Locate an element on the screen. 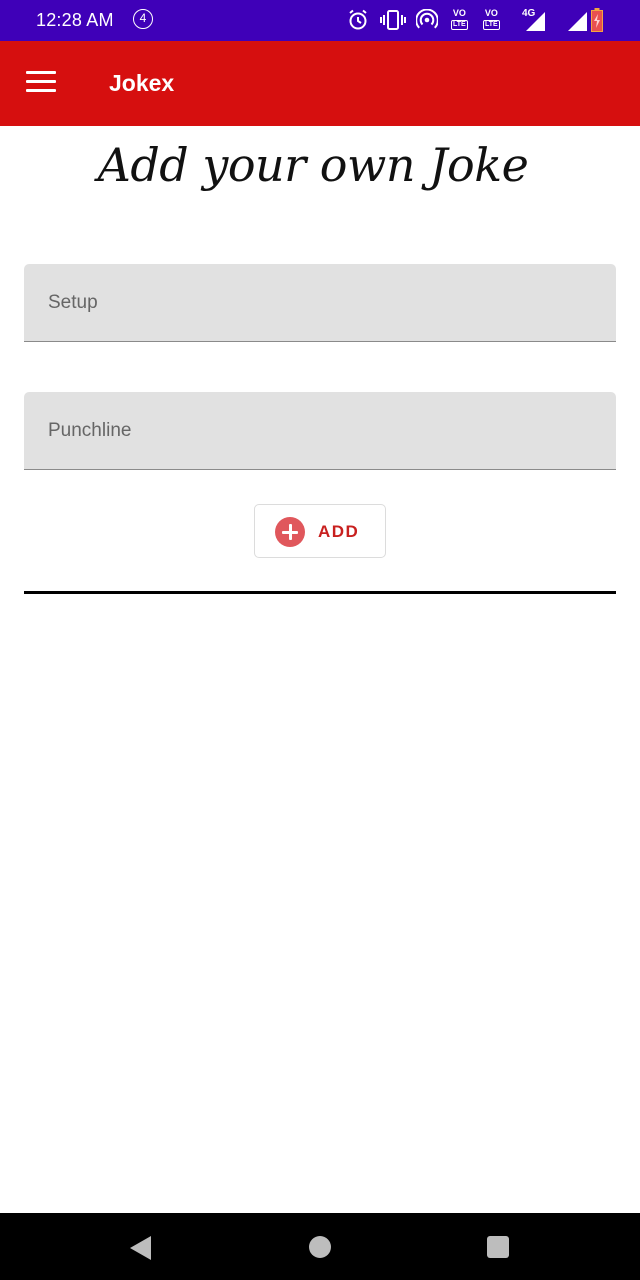  menu-button is located at coordinates (42, 84).